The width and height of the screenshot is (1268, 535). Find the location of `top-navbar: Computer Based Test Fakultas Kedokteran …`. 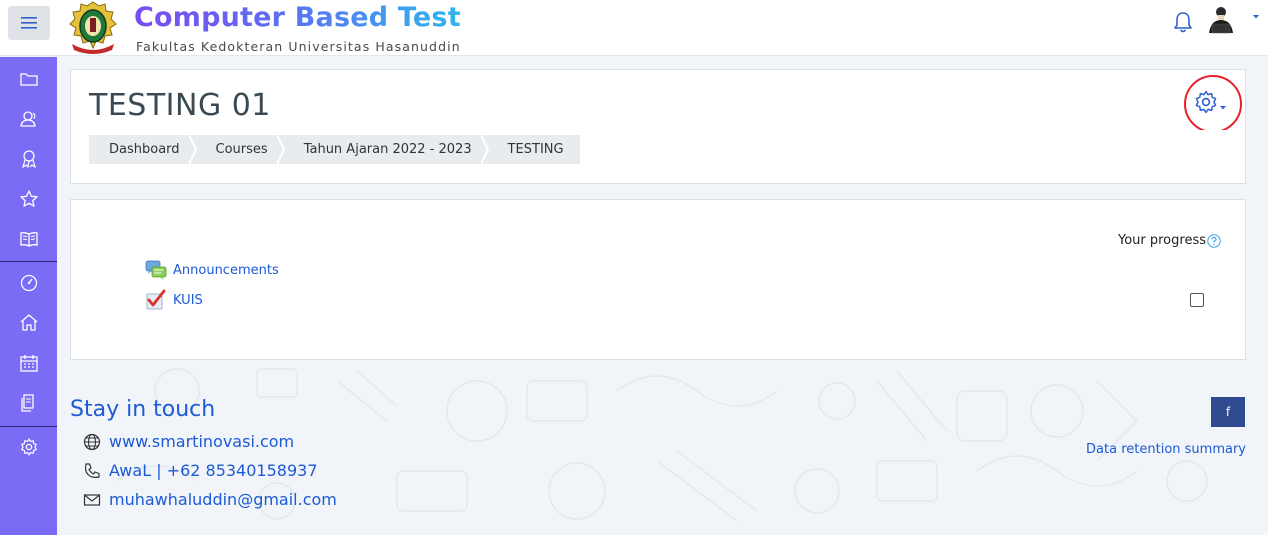

top-navbar: Computer Based Test Fakultas Kedokteran … is located at coordinates (634, 28).